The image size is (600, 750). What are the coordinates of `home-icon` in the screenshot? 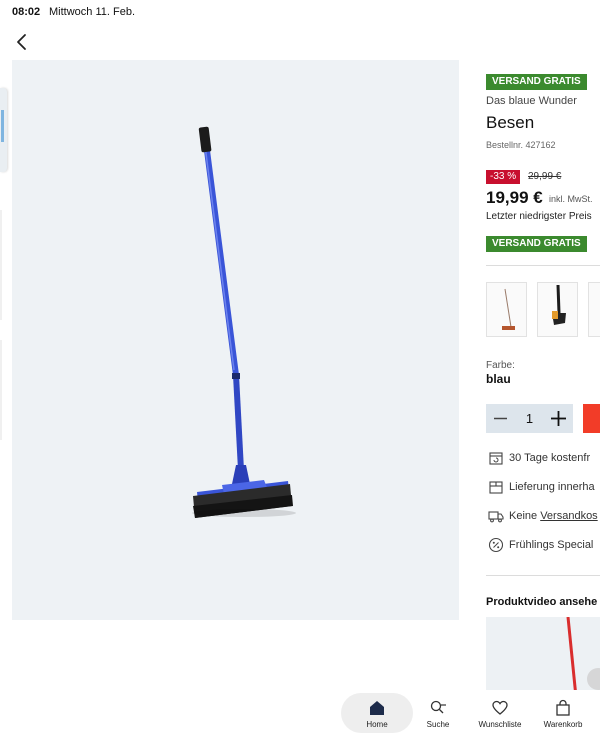 It's located at (377, 708).